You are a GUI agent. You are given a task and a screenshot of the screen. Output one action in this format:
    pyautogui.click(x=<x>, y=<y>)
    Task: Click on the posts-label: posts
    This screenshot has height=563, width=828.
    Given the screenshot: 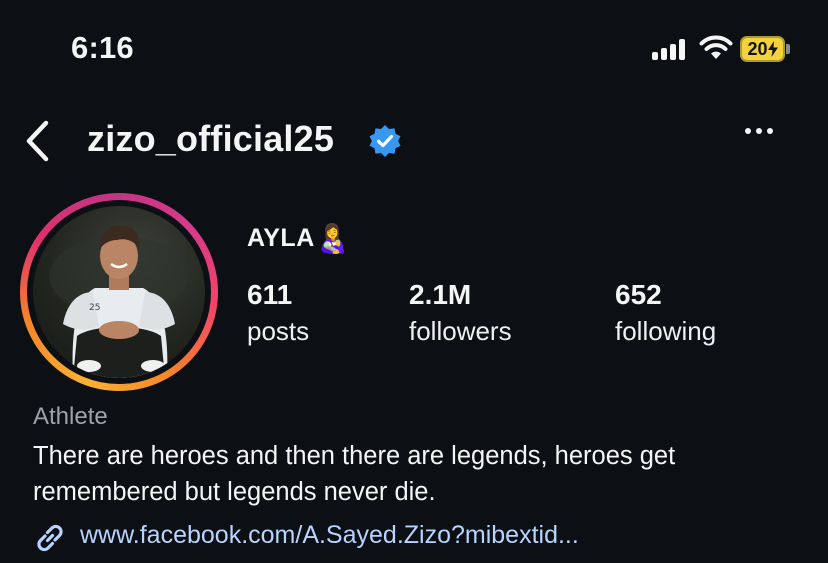 What is the action you would take?
    pyautogui.click(x=278, y=331)
    